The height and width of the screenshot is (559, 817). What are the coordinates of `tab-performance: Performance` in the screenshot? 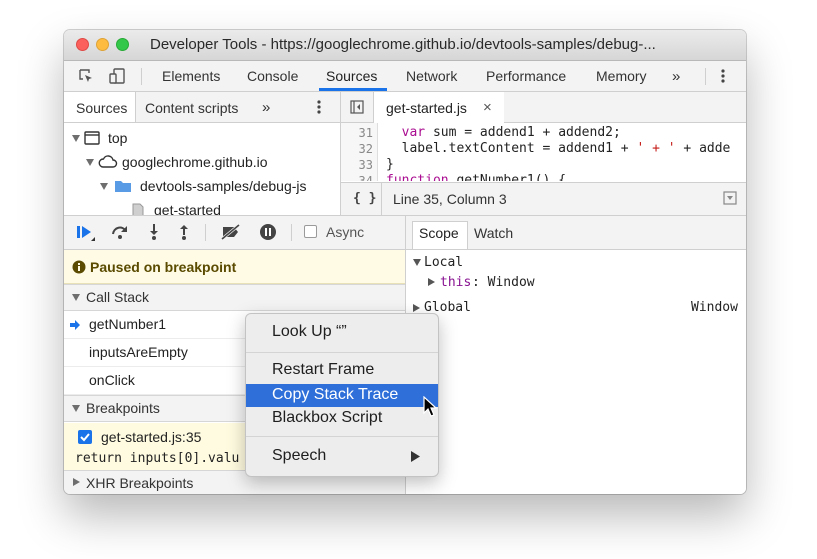 It's located at (526, 76).